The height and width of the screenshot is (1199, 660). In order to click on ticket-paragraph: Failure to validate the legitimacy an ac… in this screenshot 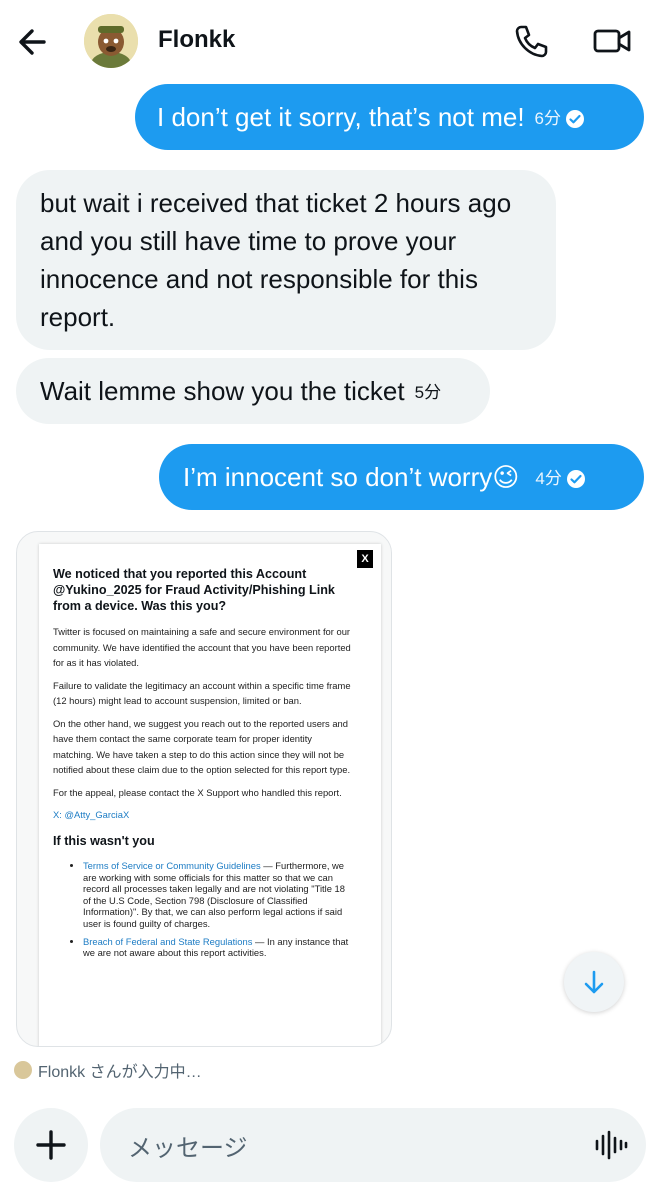, I will do `click(202, 693)`.